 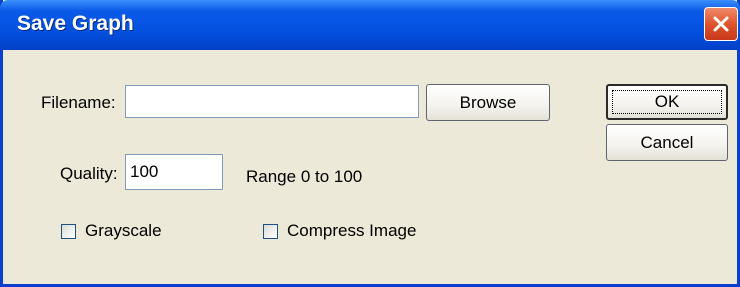 I want to click on cancel-button-label: Cancel, so click(x=667, y=142).